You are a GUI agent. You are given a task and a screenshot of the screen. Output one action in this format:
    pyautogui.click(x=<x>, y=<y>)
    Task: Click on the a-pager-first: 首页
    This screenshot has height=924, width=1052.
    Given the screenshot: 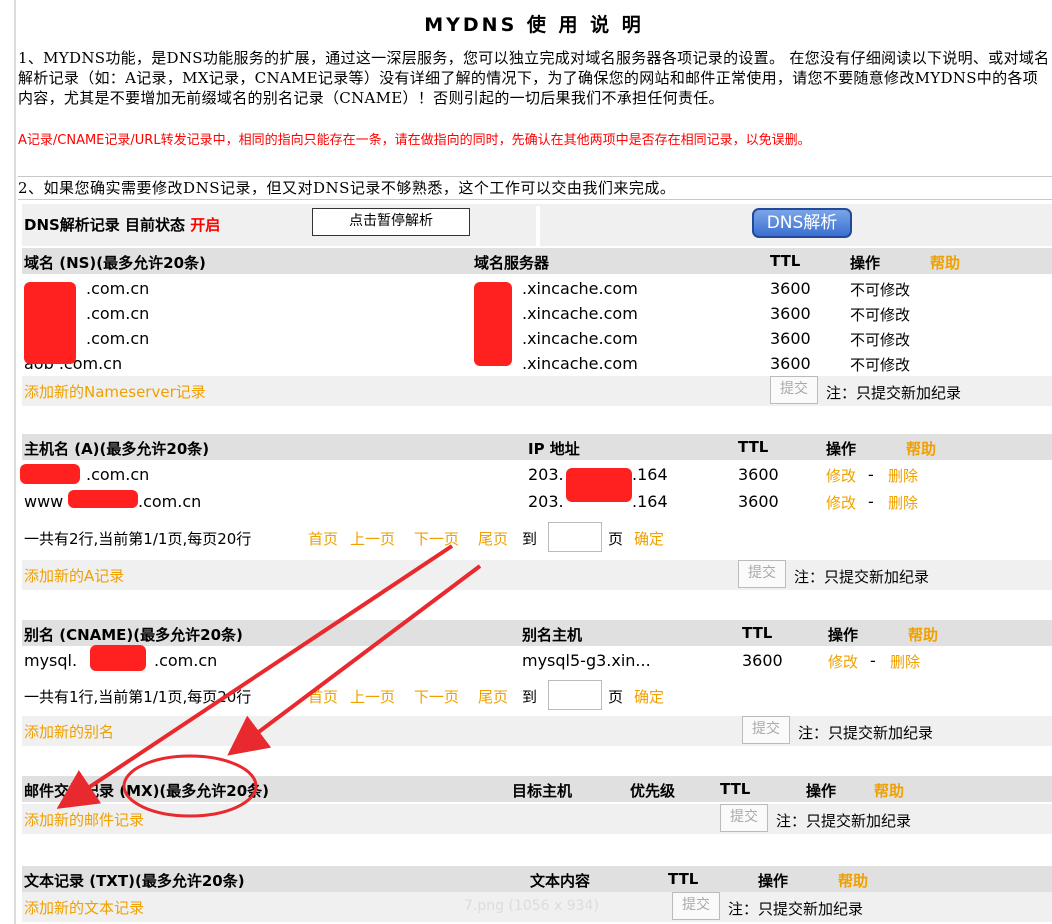 What is the action you would take?
    pyautogui.click(x=323, y=538)
    